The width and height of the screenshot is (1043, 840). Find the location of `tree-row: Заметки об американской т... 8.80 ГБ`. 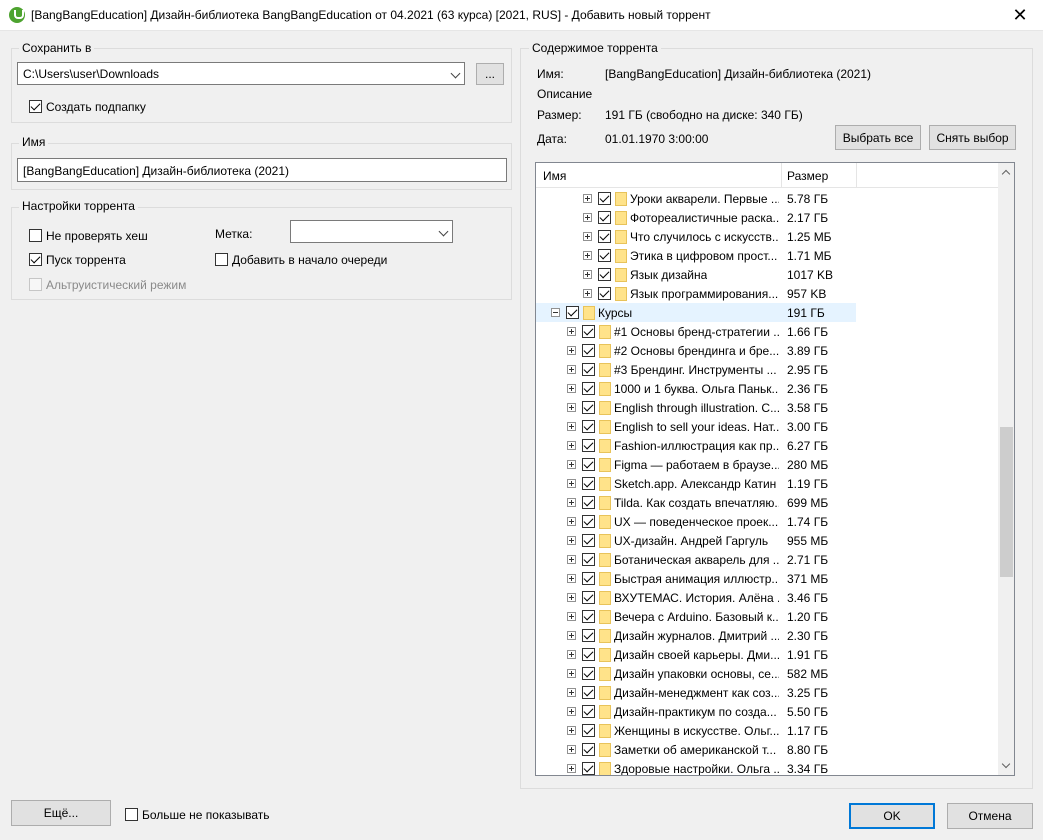

tree-row: Заметки об американской т... 8.80 ГБ is located at coordinates (767, 749).